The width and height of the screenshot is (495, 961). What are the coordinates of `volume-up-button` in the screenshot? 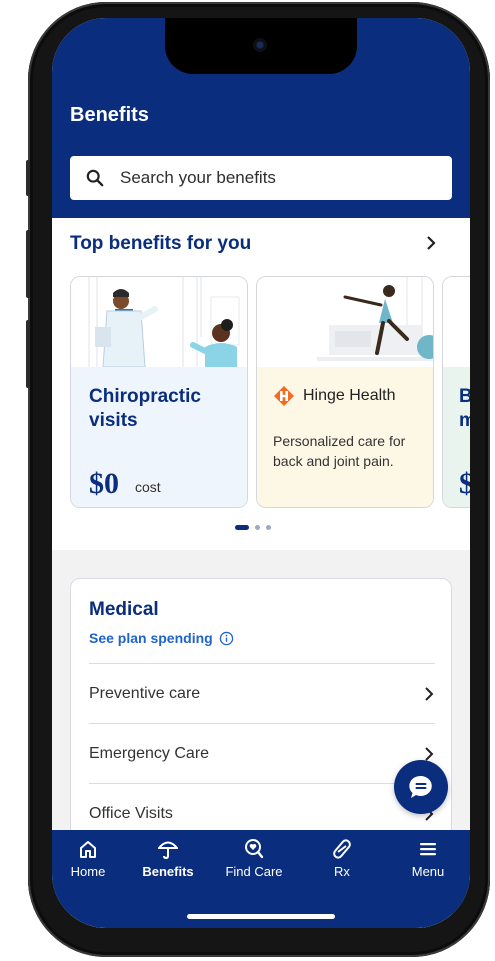 It's located at (28, 264).